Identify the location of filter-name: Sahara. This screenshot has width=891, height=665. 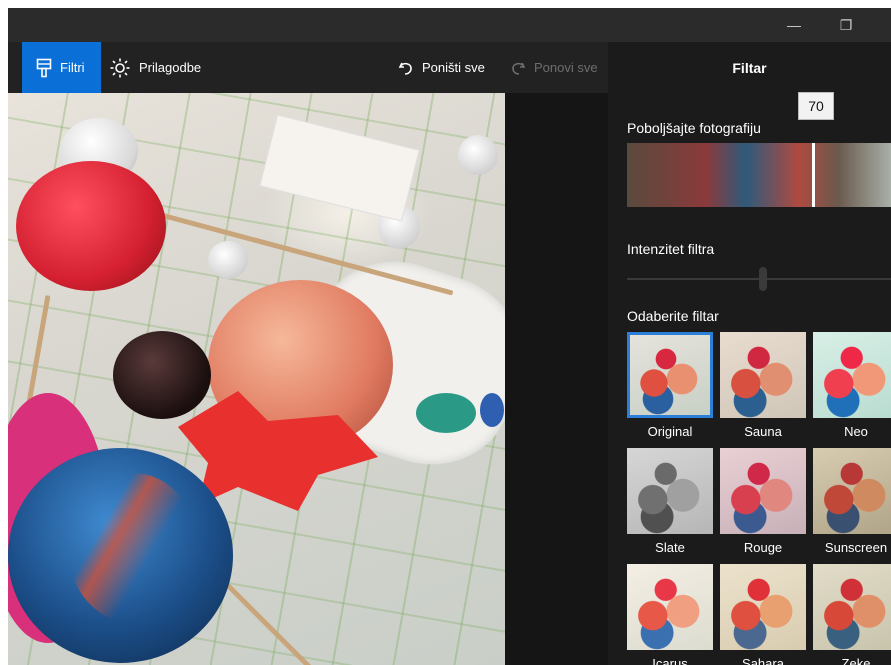
(763, 660).